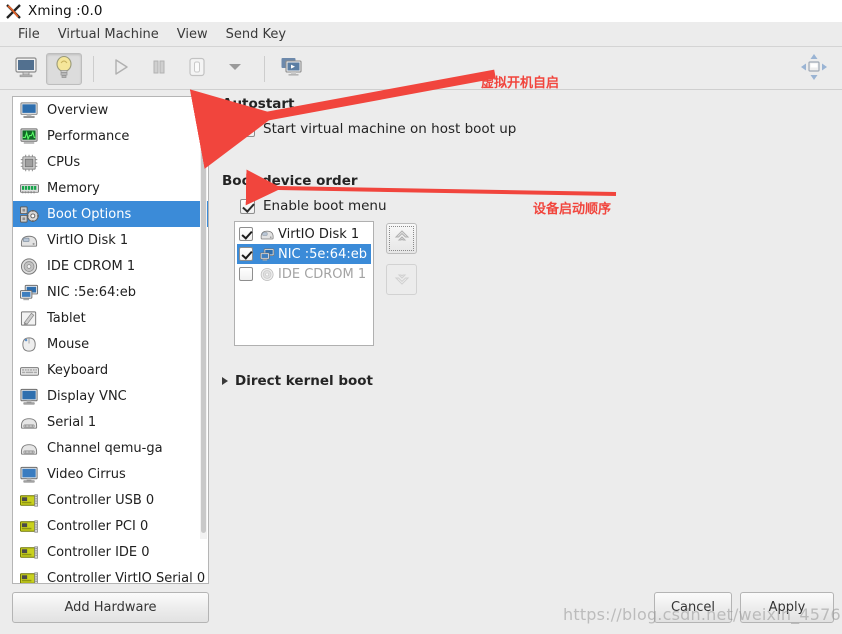 This screenshot has height=634, width=842. I want to click on sidebar-item-label: Controller USB 0, so click(101, 500).